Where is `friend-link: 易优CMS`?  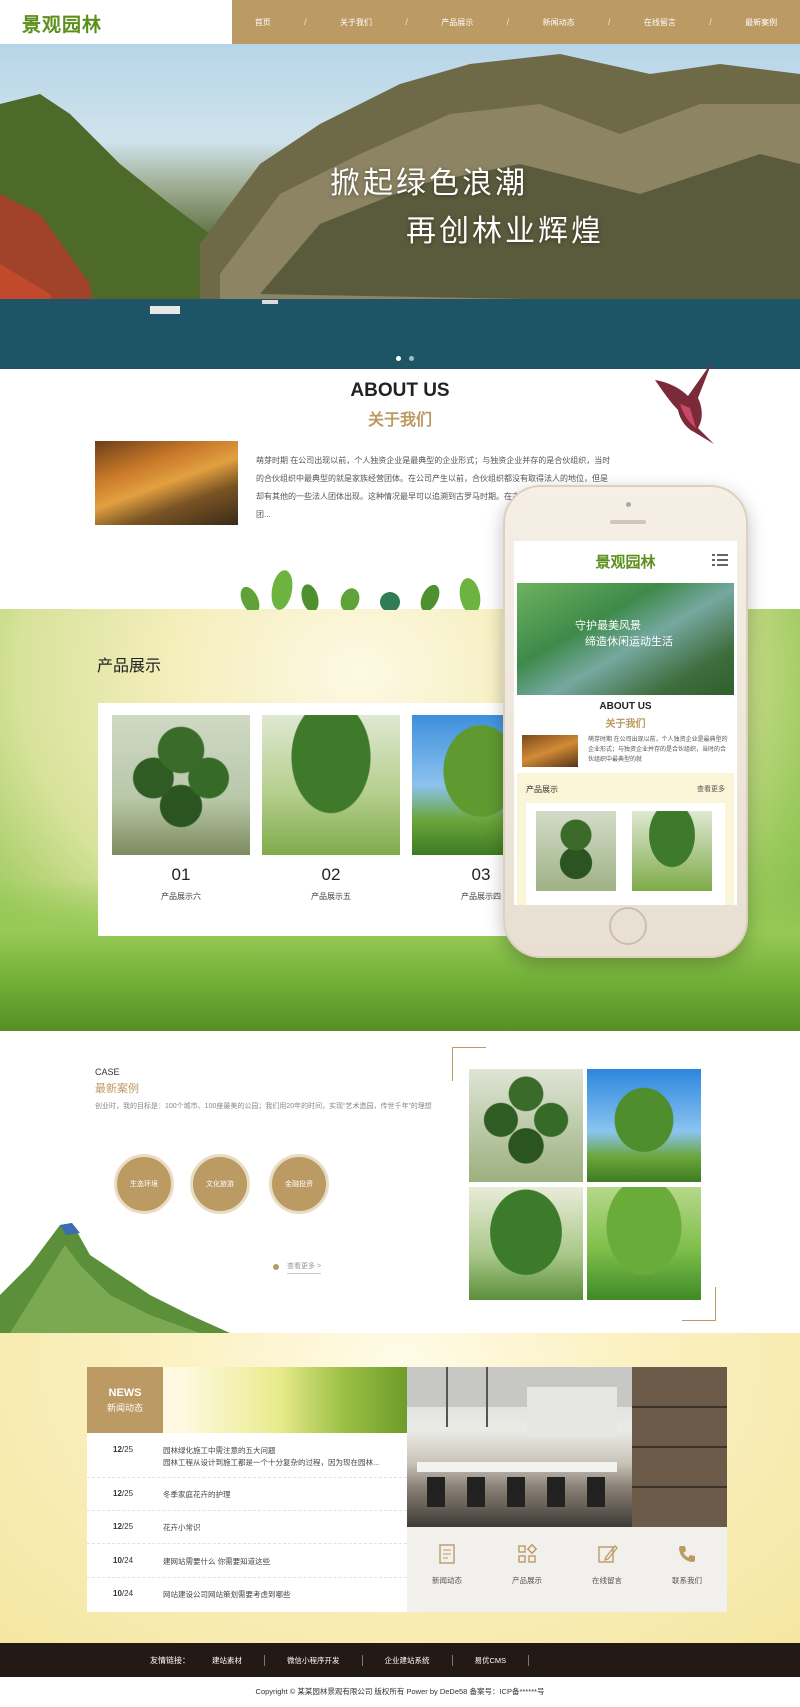
friend-link: 易优CMS is located at coordinates (491, 1660).